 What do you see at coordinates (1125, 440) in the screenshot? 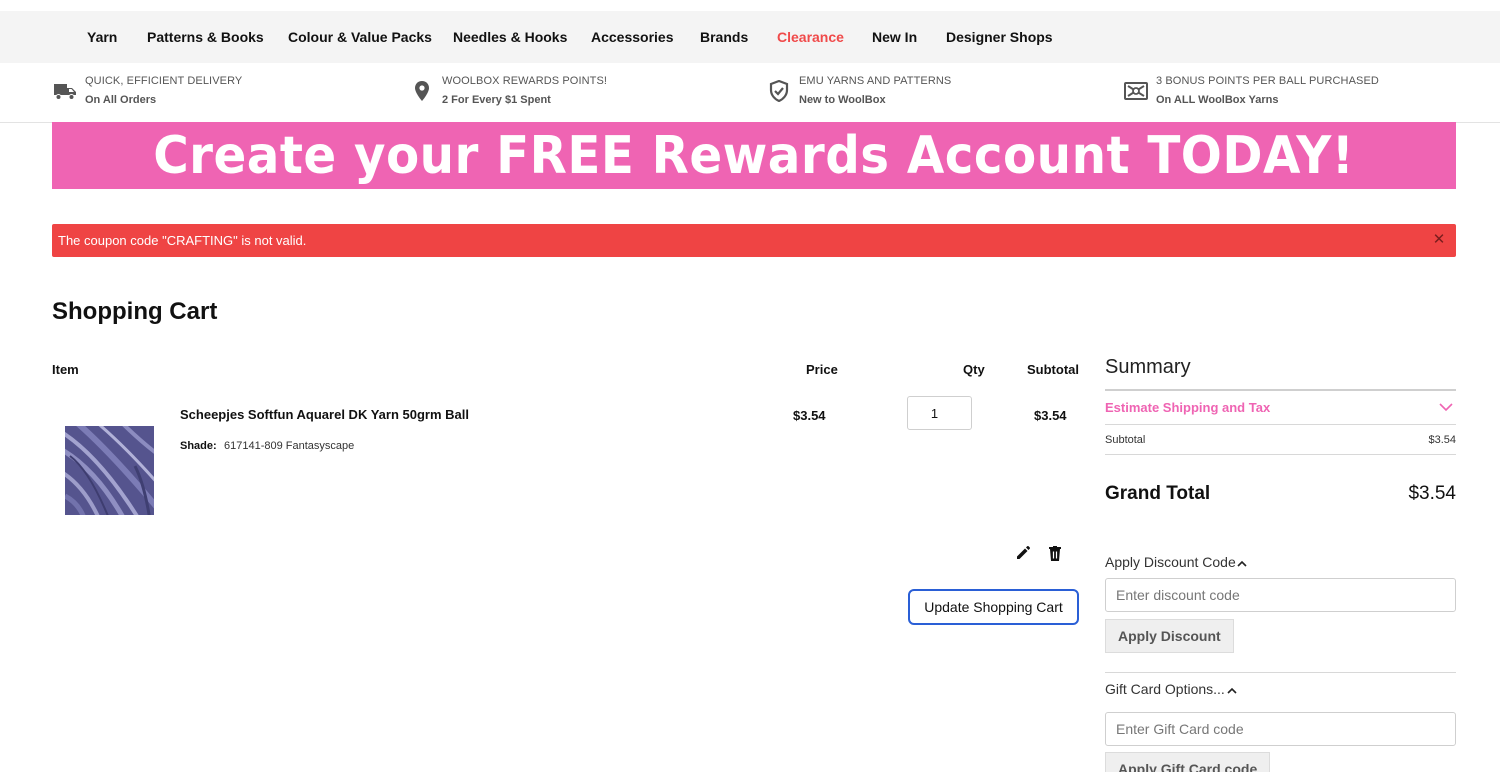
I see `subtotal-label: Subtotal` at bounding box center [1125, 440].